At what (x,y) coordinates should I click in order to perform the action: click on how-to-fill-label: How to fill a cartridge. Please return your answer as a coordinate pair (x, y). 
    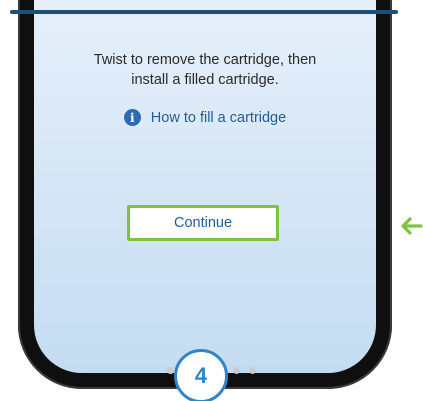
    Looking at the image, I should click on (218, 117).